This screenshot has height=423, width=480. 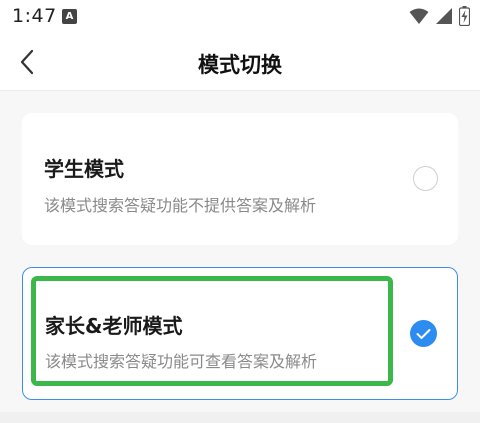 I want to click on mode-description: 该模式搜索答疑功能不提供答案及解析, so click(x=180, y=205).